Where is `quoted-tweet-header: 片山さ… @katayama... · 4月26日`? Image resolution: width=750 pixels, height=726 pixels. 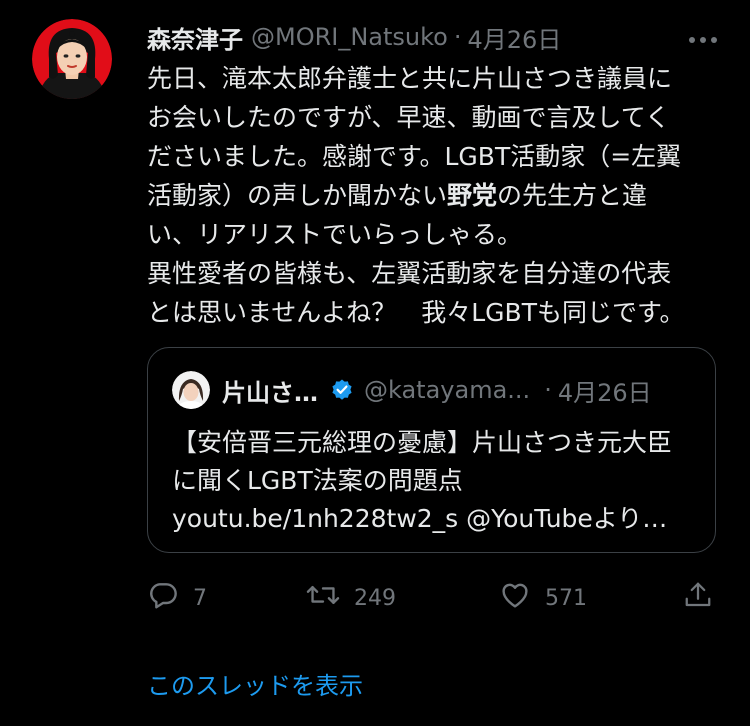 quoted-tweet-header: 片山さ… @katayama... · 4月26日 is located at coordinates (457, 390).